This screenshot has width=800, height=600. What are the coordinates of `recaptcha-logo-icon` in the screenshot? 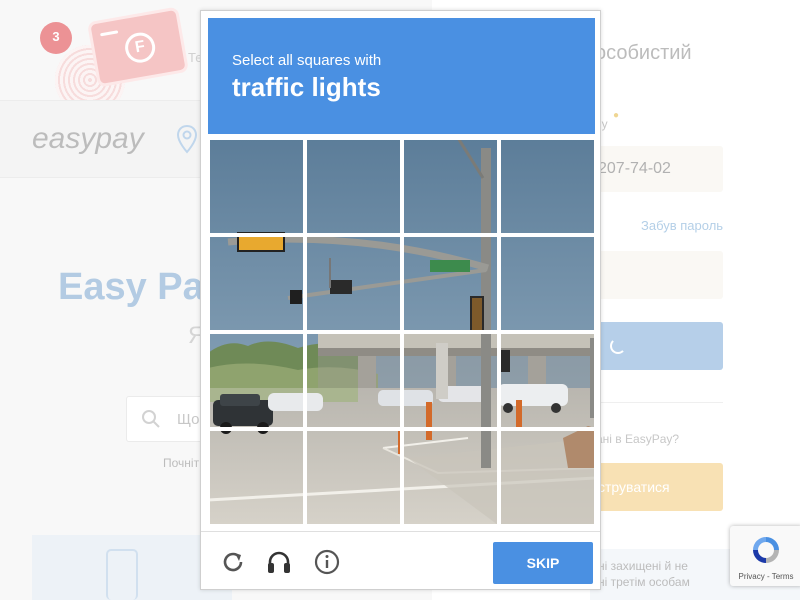 It's located at (766, 550).